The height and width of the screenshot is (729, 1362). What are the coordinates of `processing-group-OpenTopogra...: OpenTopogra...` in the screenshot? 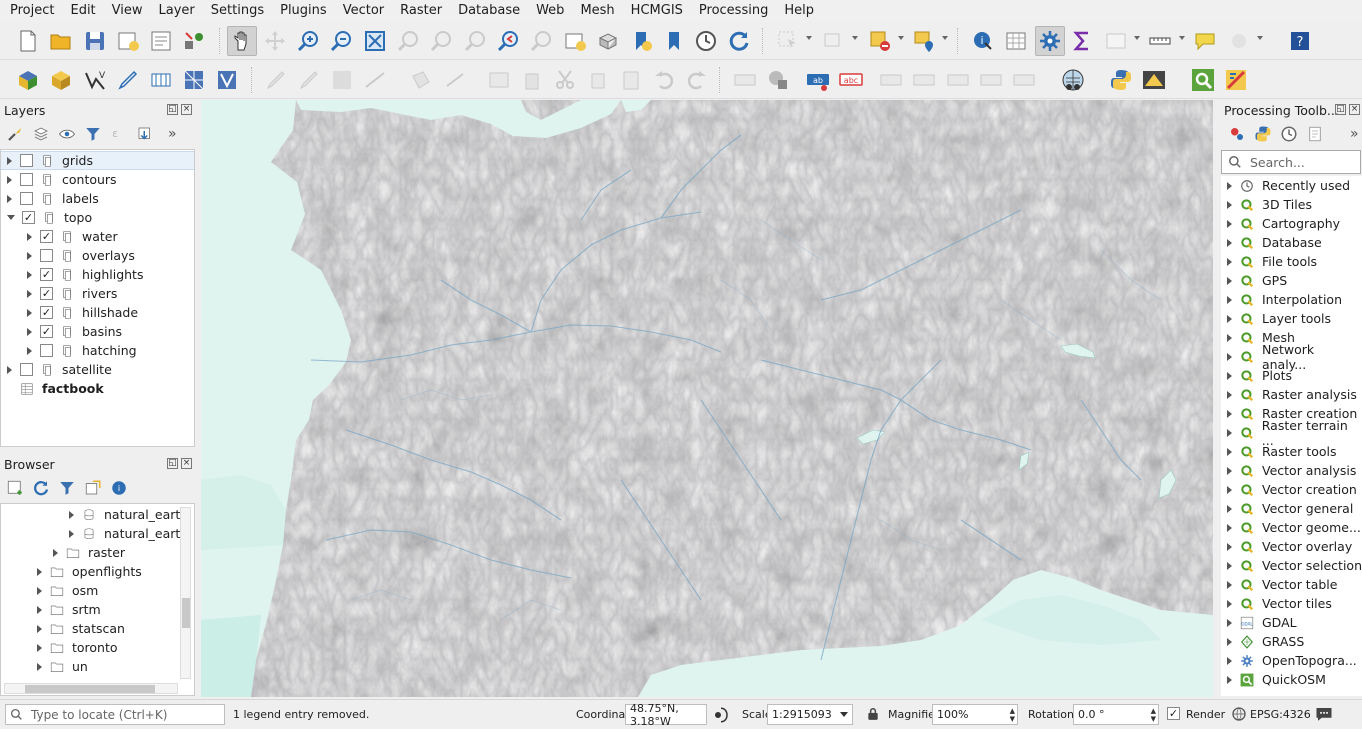 It's located at (1292, 660).